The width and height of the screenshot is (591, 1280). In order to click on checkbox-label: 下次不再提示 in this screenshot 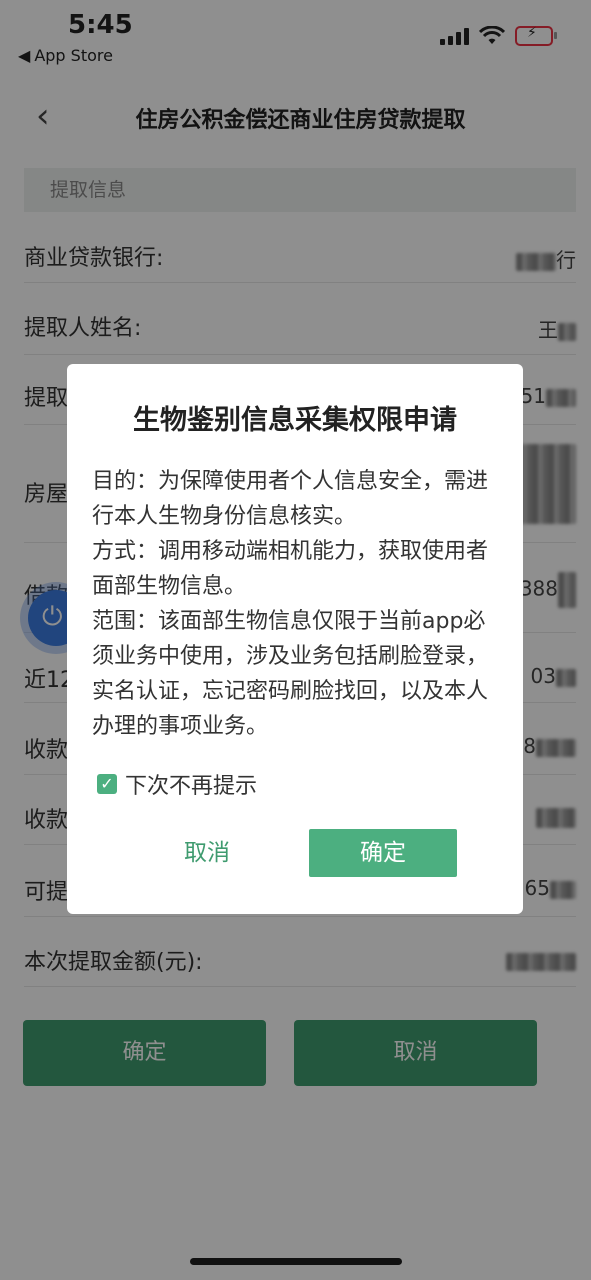, I will do `click(191, 786)`.